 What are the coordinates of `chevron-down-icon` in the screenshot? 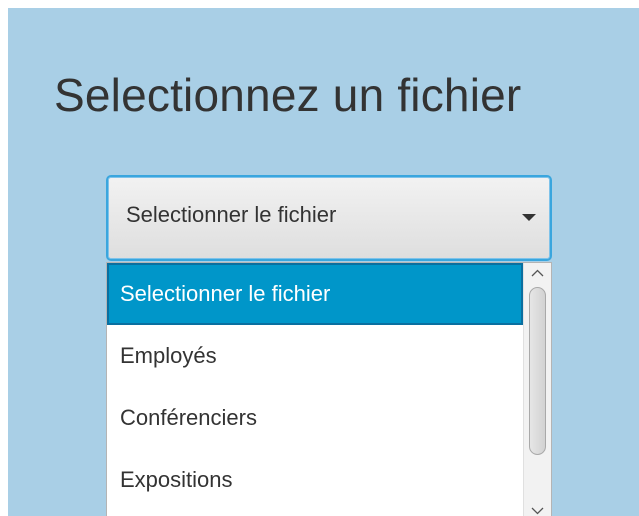 It's located at (537, 508).